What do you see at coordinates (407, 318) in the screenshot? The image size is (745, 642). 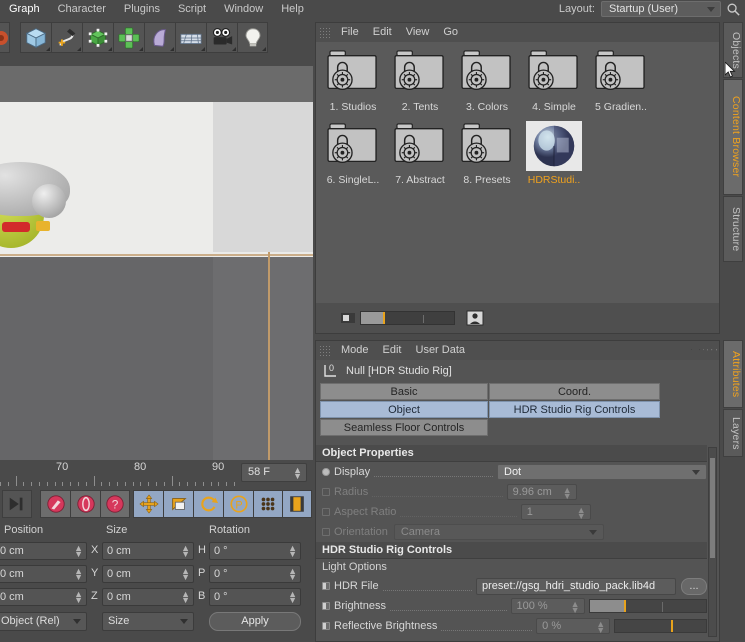 I see `thumbnail-size-slider` at bounding box center [407, 318].